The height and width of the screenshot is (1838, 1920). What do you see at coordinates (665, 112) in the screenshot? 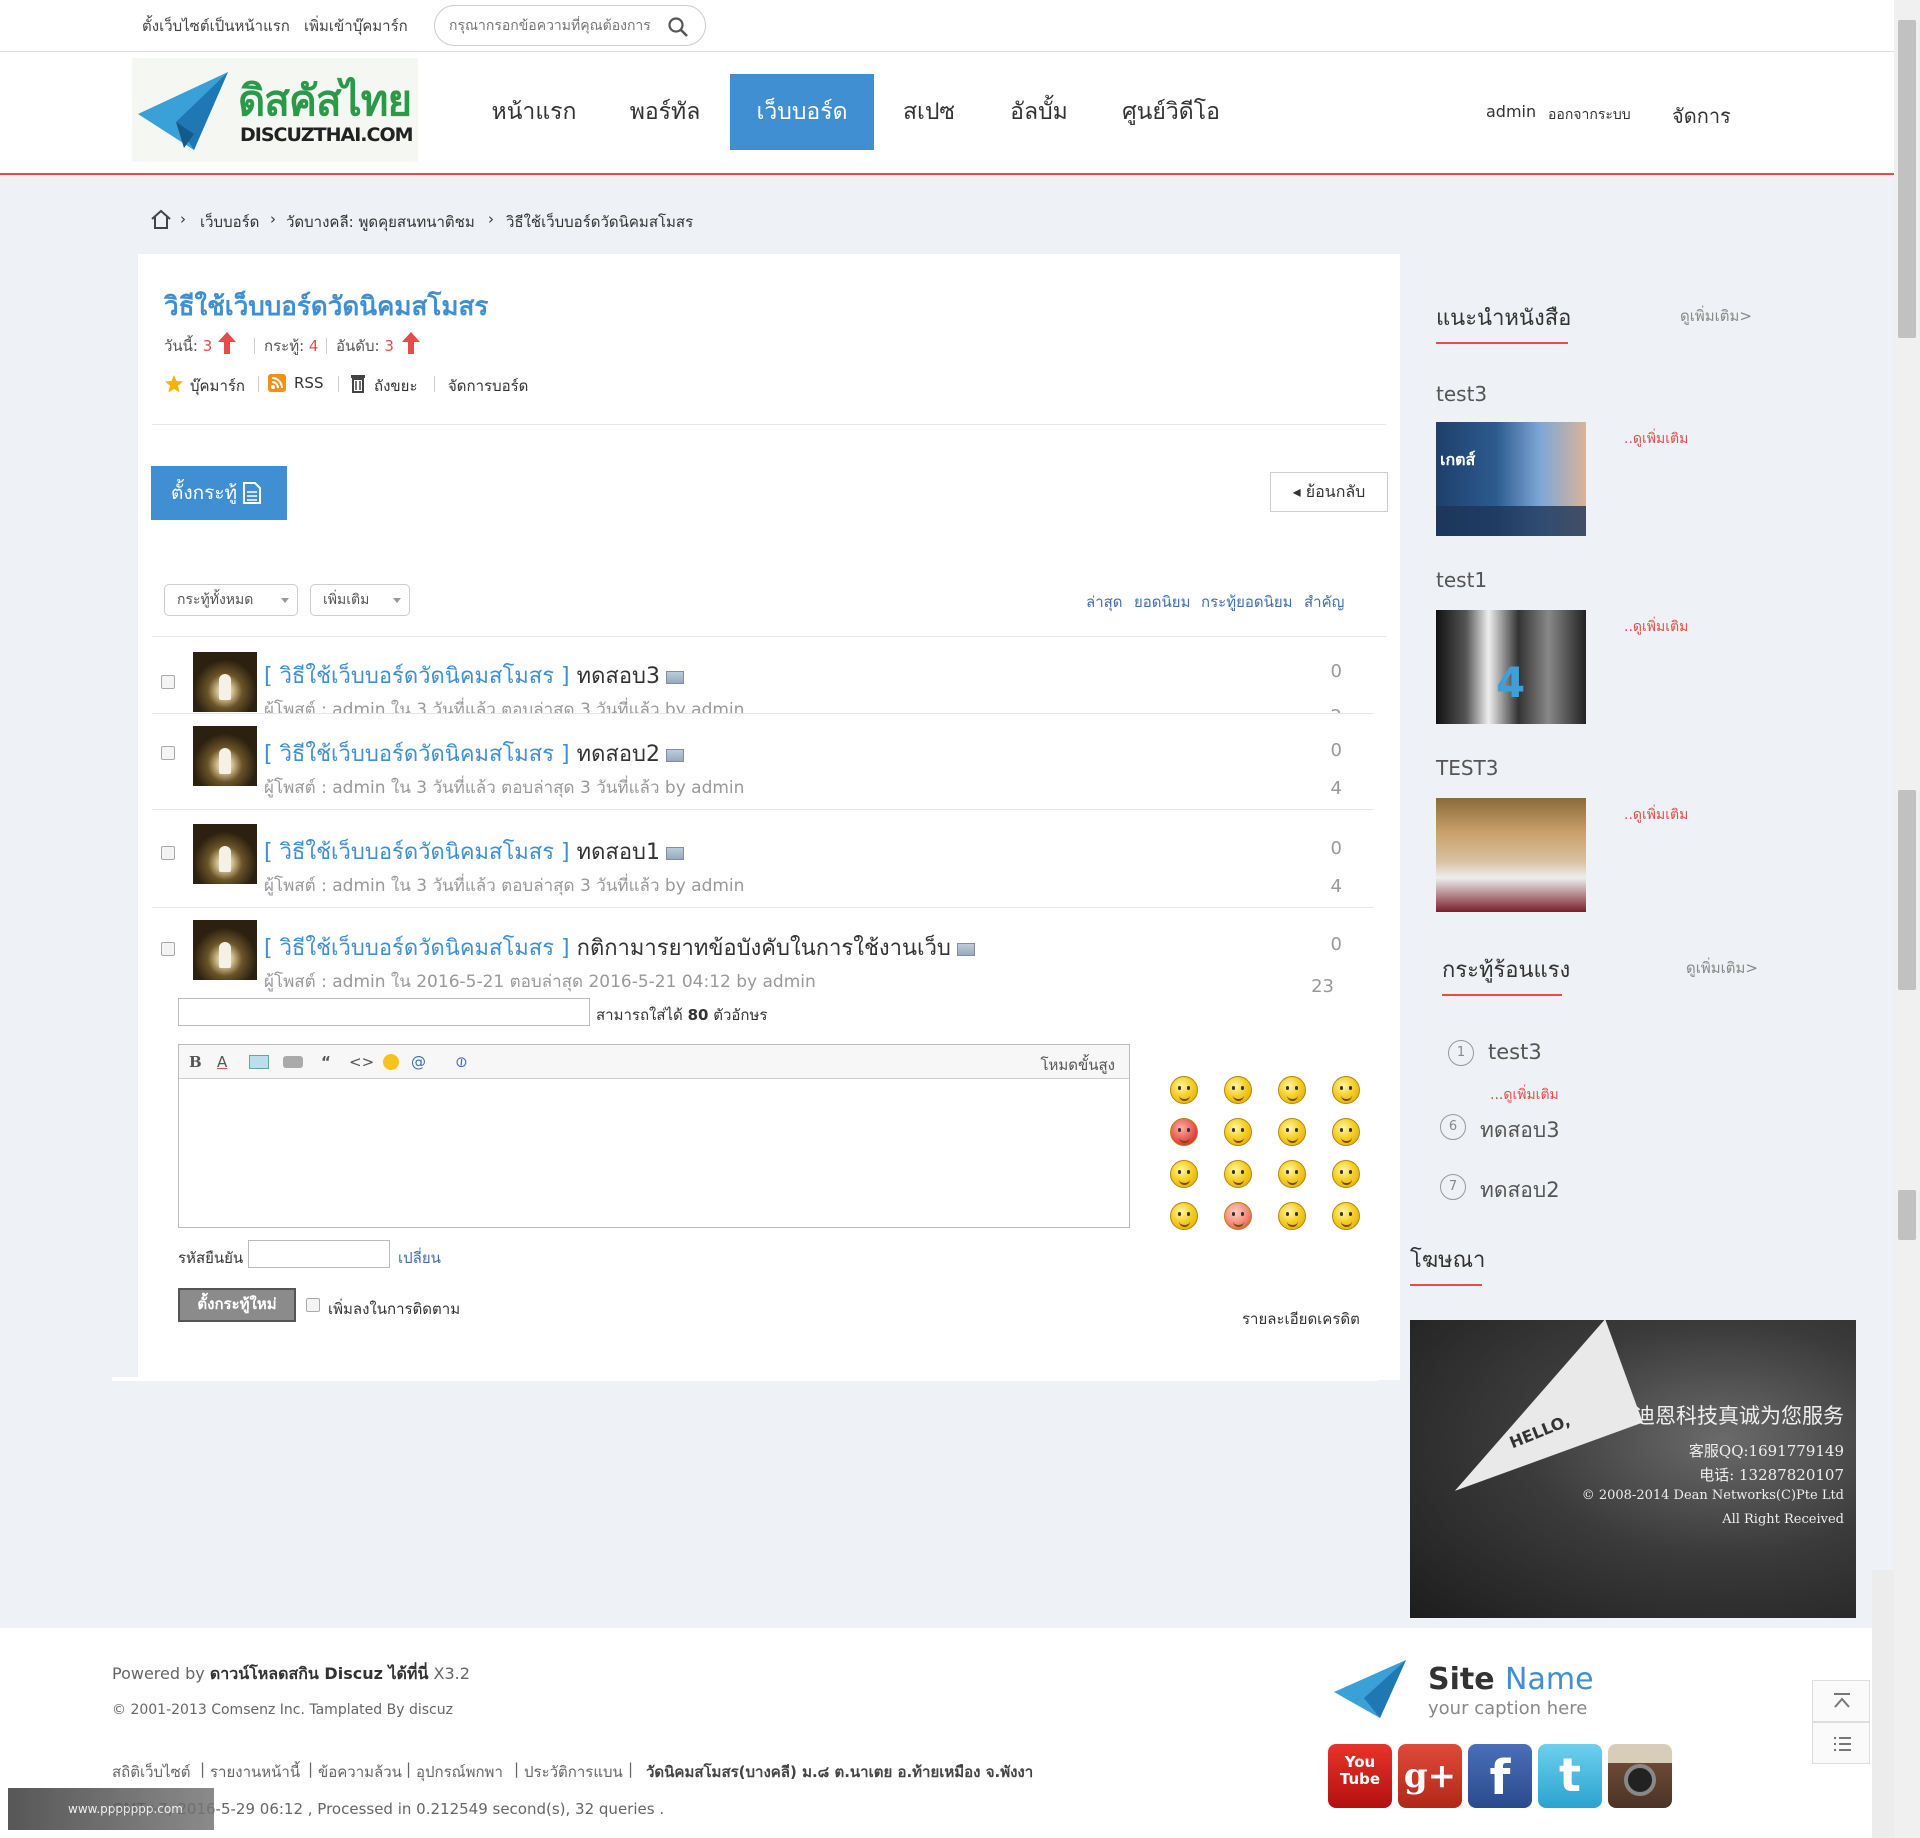
I see `nav-portal: พอร์ทัล` at bounding box center [665, 112].